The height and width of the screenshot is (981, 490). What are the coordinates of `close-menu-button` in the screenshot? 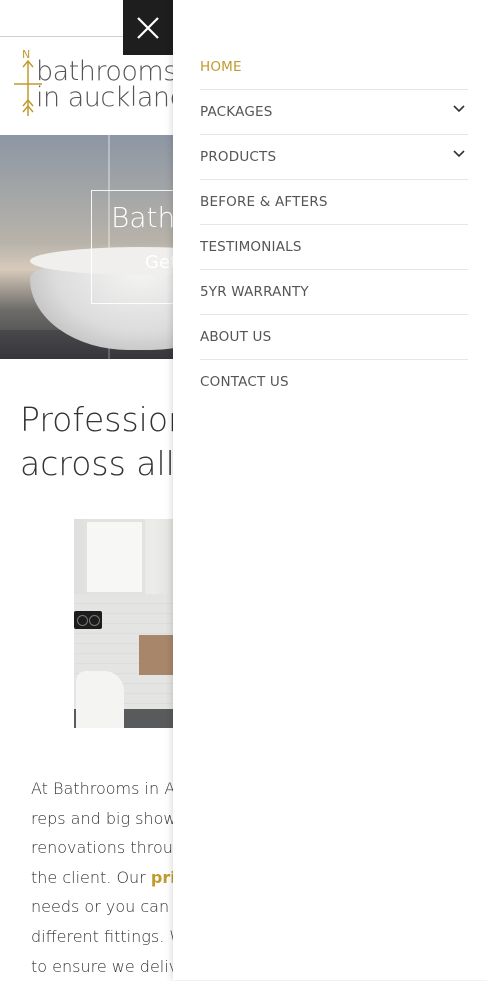 It's located at (148, 27).